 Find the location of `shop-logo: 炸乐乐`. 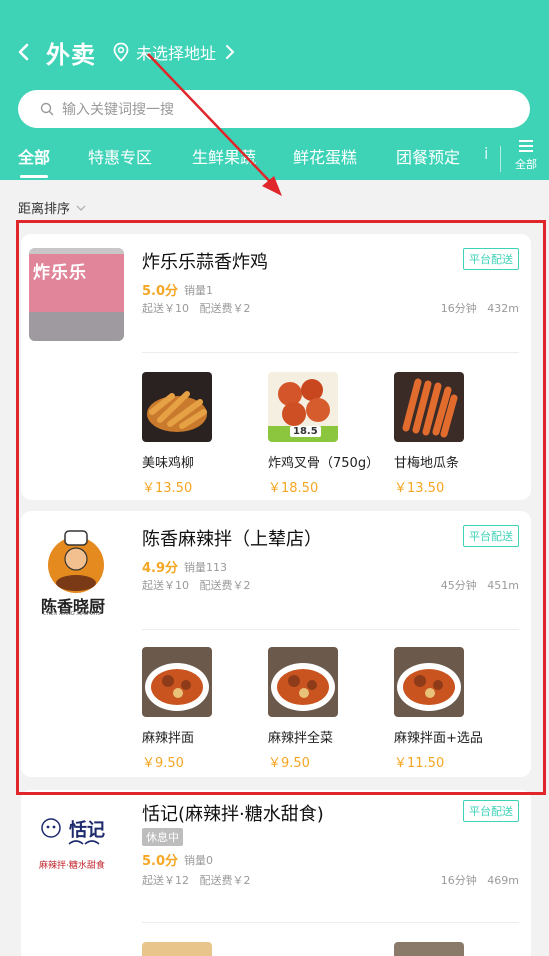

shop-logo: 炸乐乐 is located at coordinates (76, 294).